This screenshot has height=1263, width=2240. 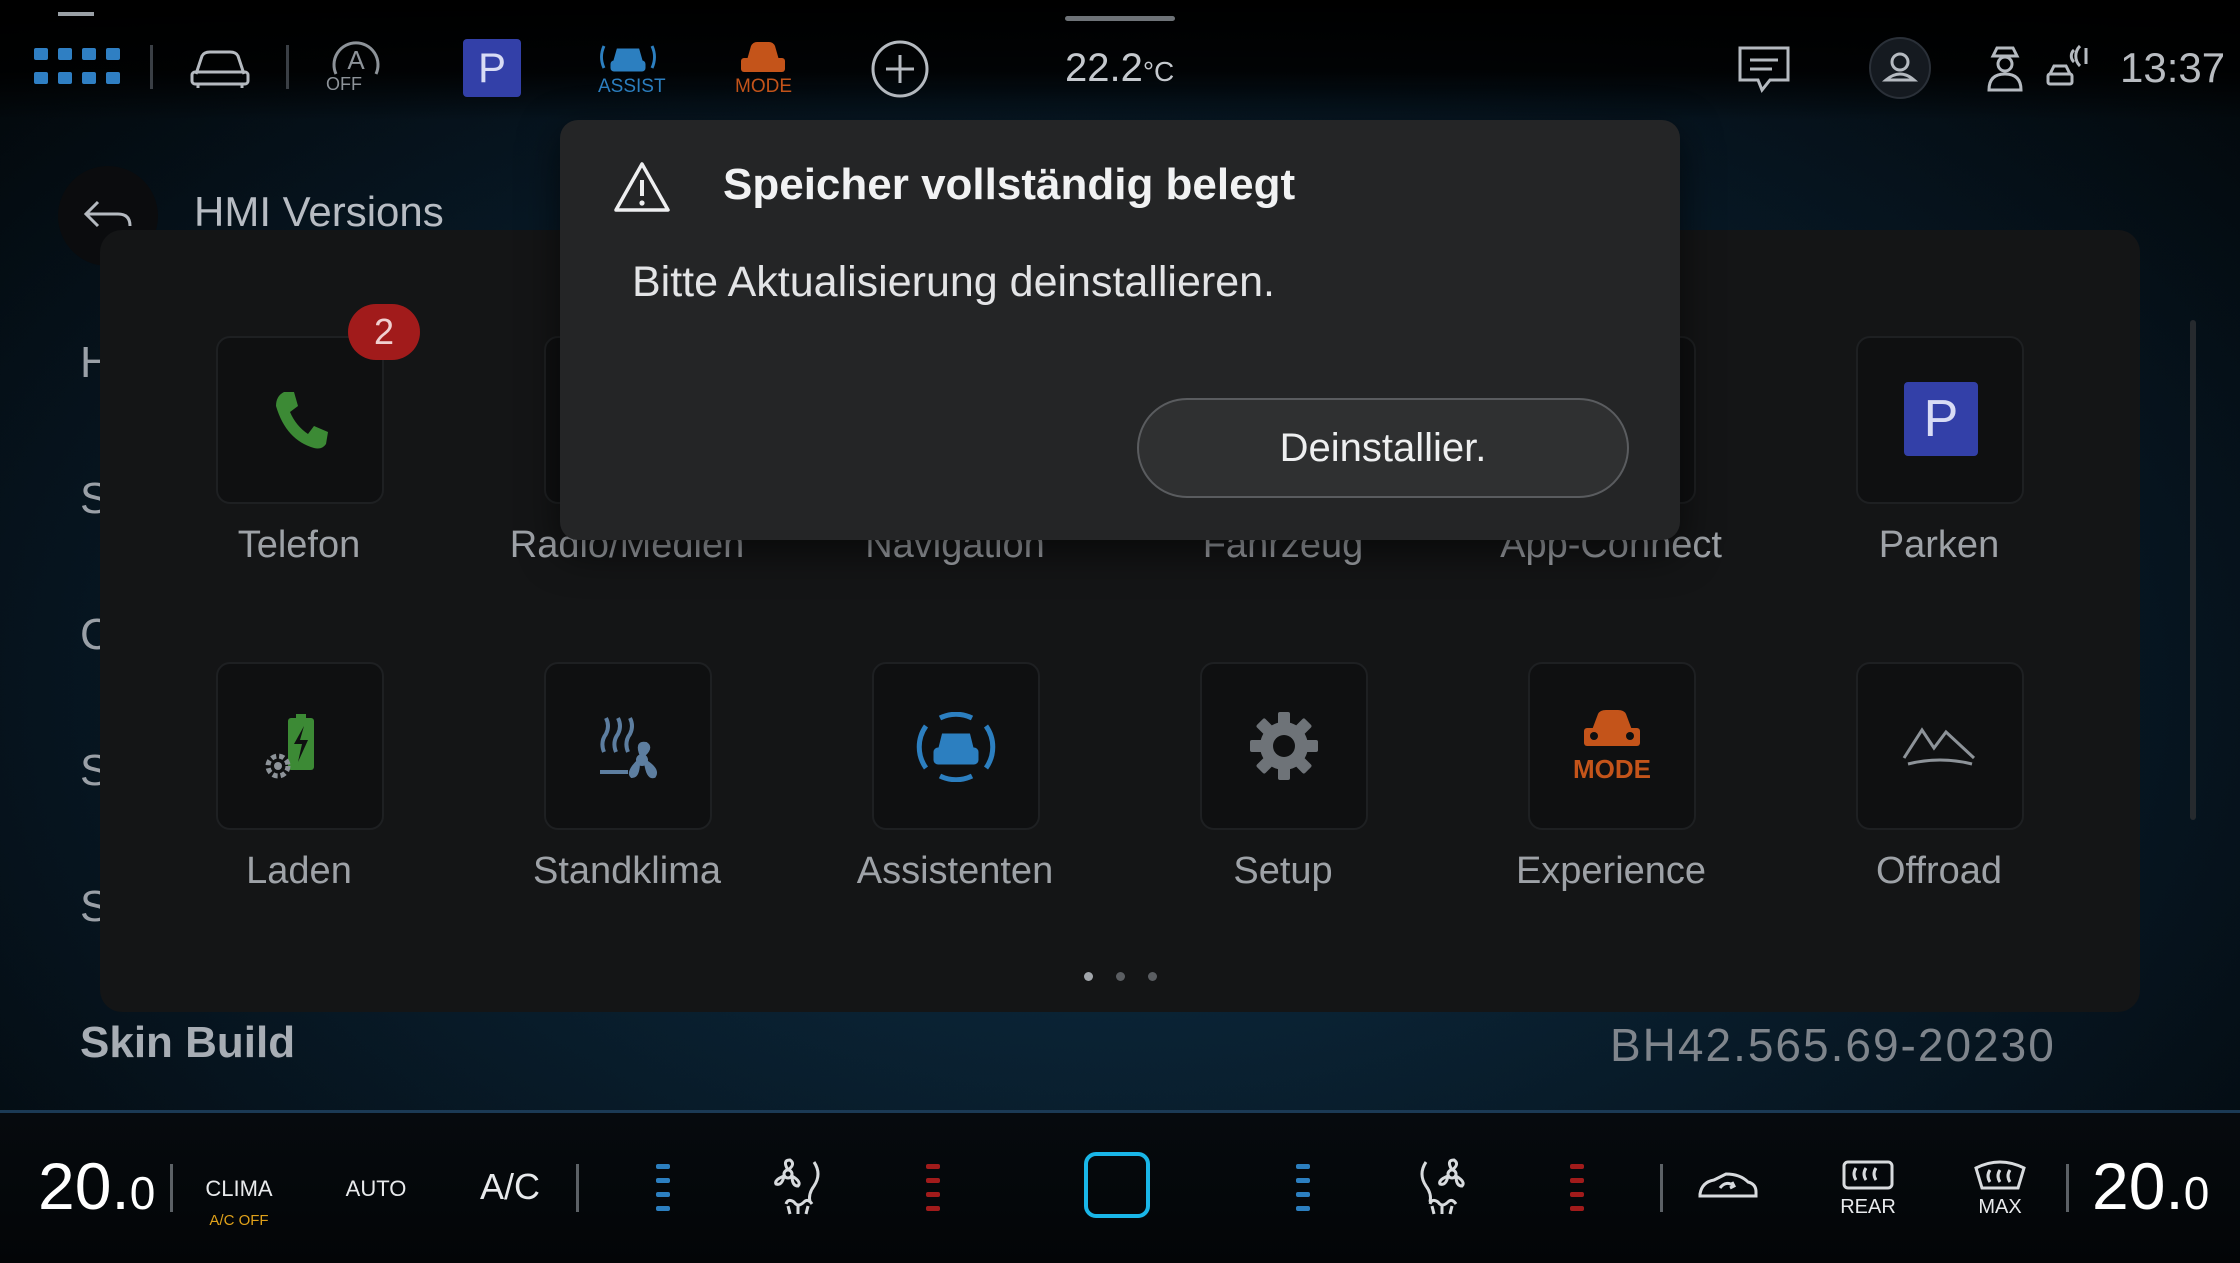 What do you see at coordinates (384, 332) in the screenshot?
I see `notification-badge: 2` at bounding box center [384, 332].